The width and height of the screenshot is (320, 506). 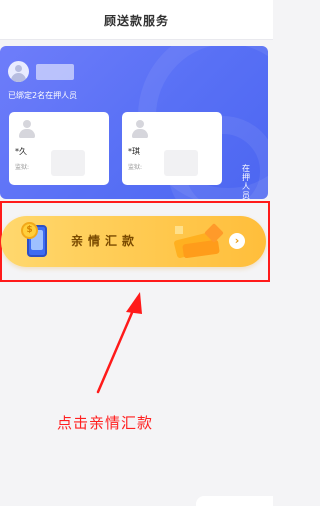 What do you see at coordinates (29, 230) in the screenshot?
I see `coin-icon: $` at bounding box center [29, 230].